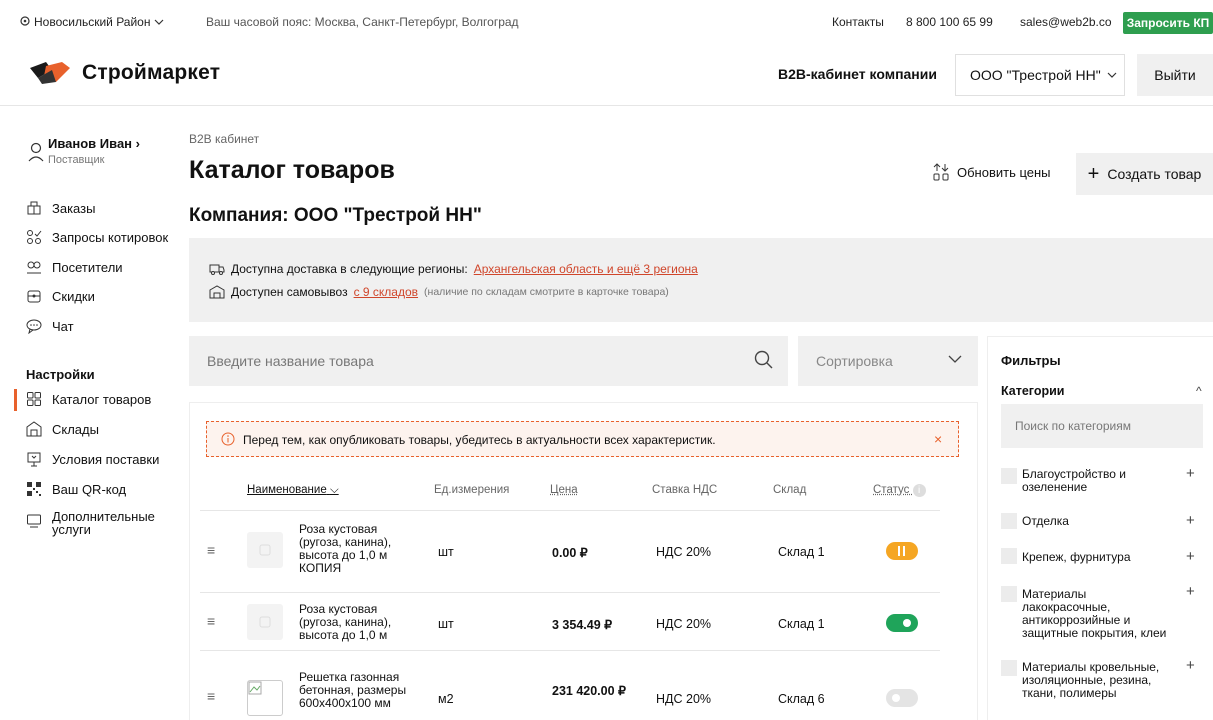 Image resolution: width=1213 pixels, height=720 pixels. Describe the element at coordinates (899, 490) in the screenshot. I see `column-header-status: Статус i` at that location.